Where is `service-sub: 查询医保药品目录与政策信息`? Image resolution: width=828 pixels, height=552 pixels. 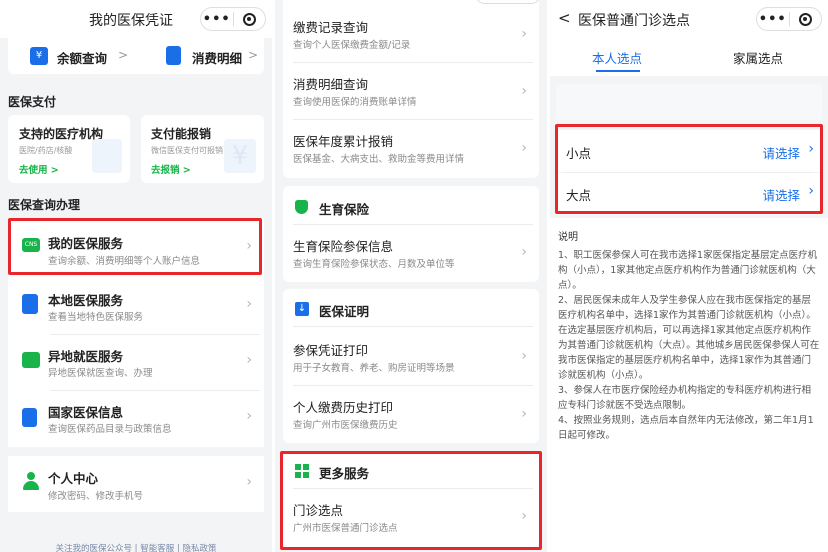 service-sub: 查询医保药品目录与政策信息 is located at coordinates (110, 429).